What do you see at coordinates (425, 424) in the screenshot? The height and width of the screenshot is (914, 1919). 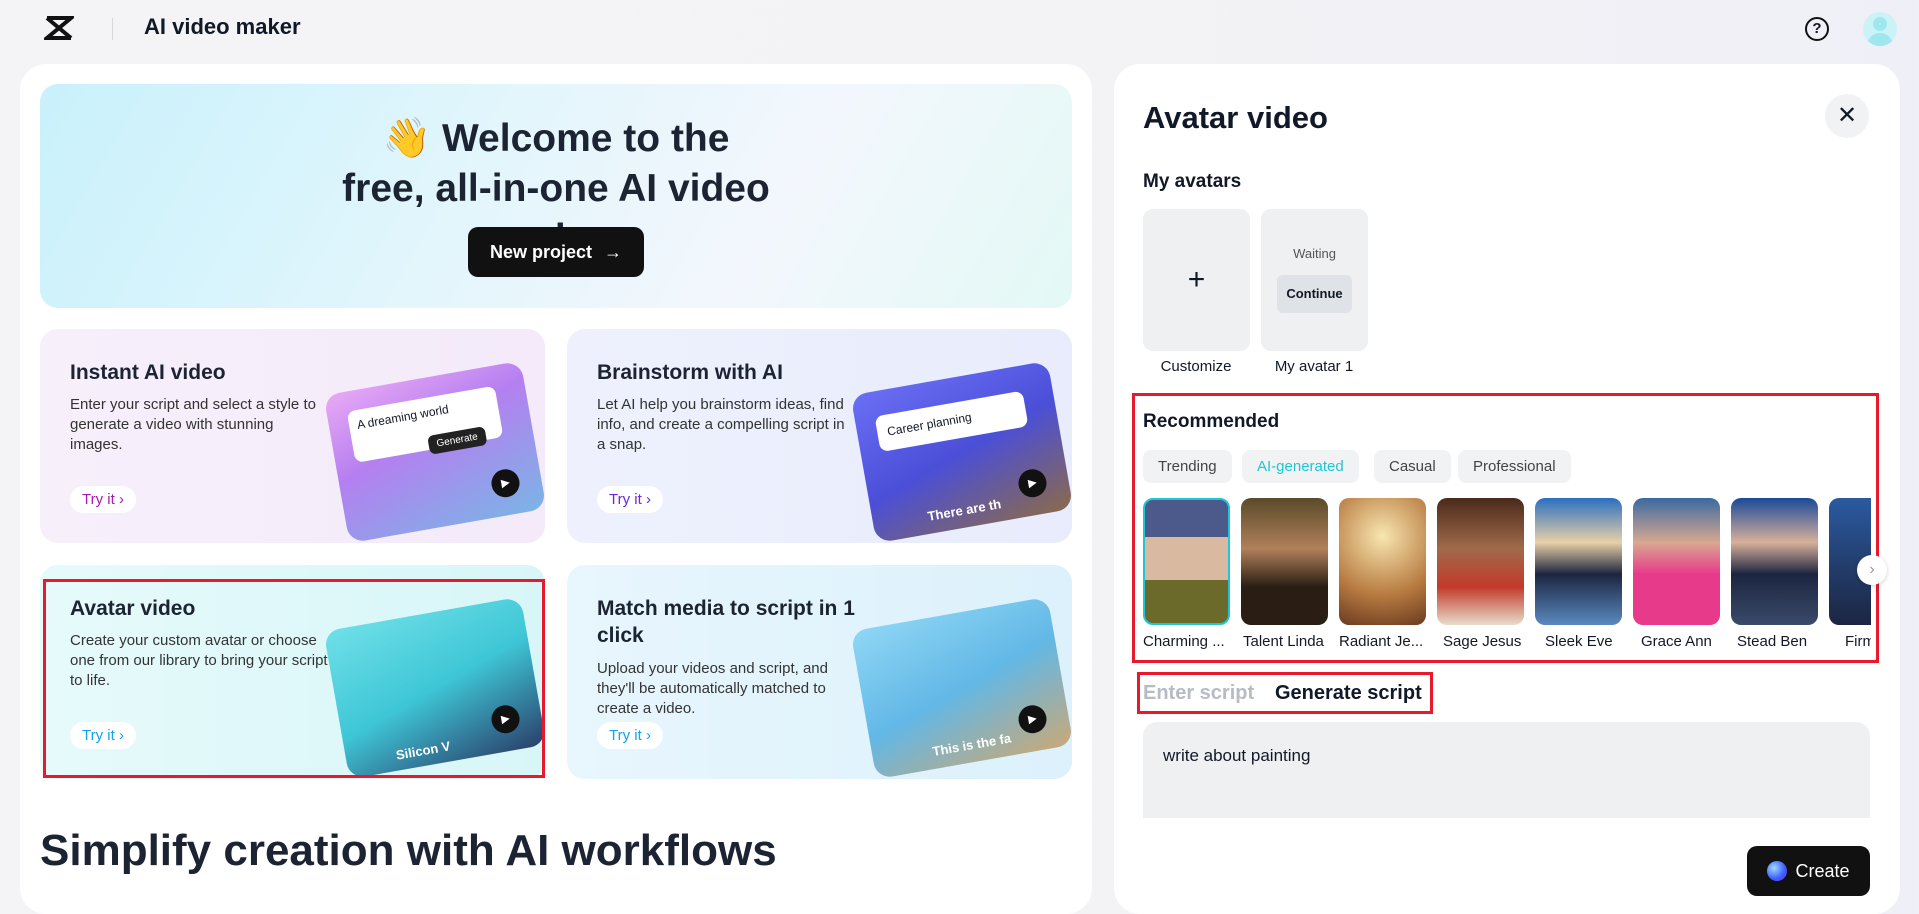 I see `thumb-prompt: A dreaming world` at bounding box center [425, 424].